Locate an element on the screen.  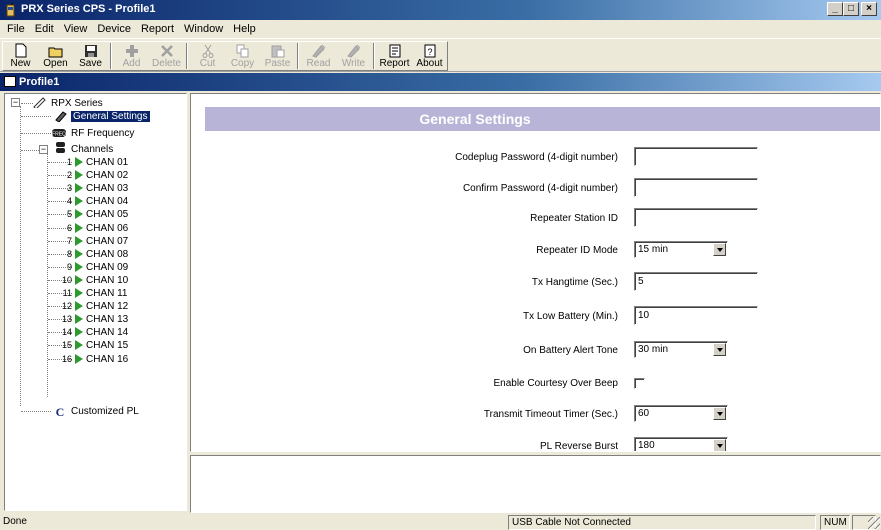
open-folder-icon is located at coordinates (56, 50).